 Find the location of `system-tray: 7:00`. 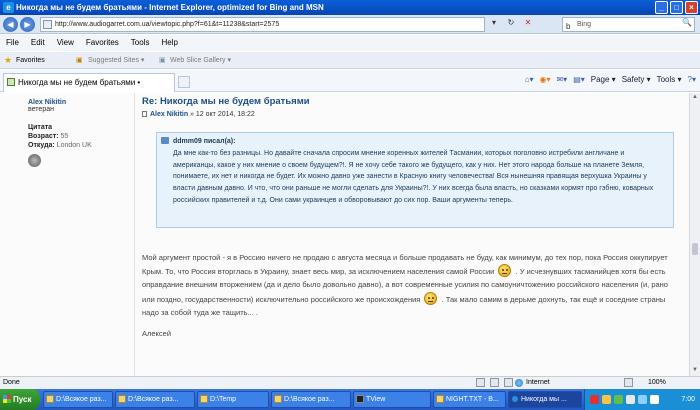

system-tray: 7:00 is located at coordinates (642, 399).